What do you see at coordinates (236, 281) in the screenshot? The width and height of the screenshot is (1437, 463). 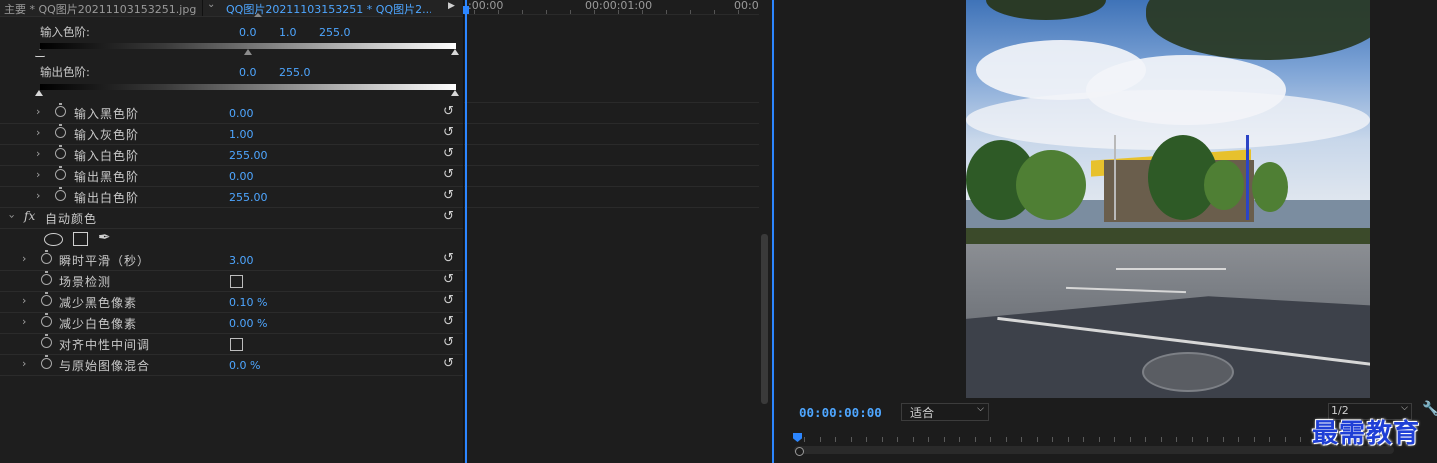 I see `scene-detect-checkbox` at bounding box center [236, 281].